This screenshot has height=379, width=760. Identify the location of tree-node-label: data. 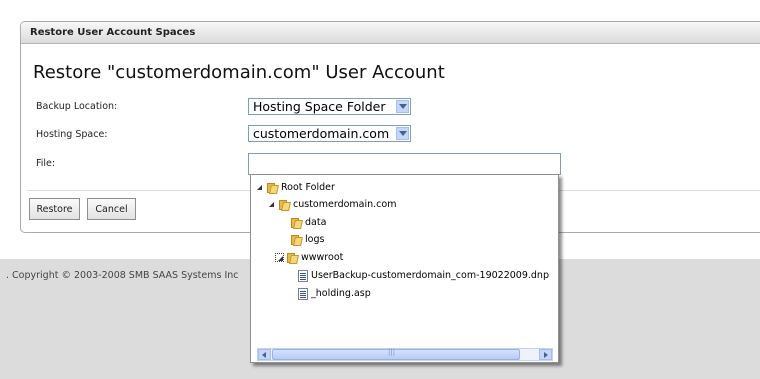
(316, 222).